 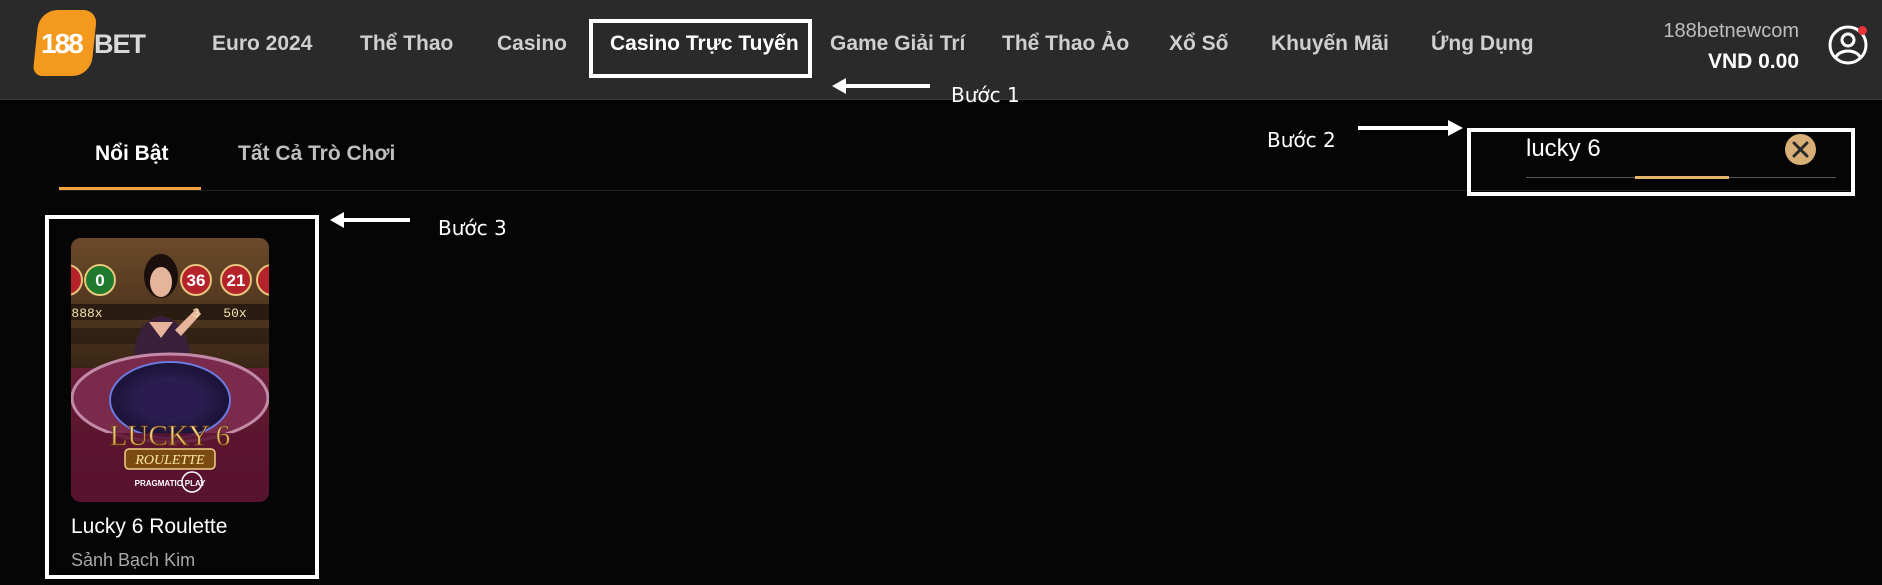 I want to click on nav-game-giai-tri: Game Giải Trí, so click(x=897, y=44).